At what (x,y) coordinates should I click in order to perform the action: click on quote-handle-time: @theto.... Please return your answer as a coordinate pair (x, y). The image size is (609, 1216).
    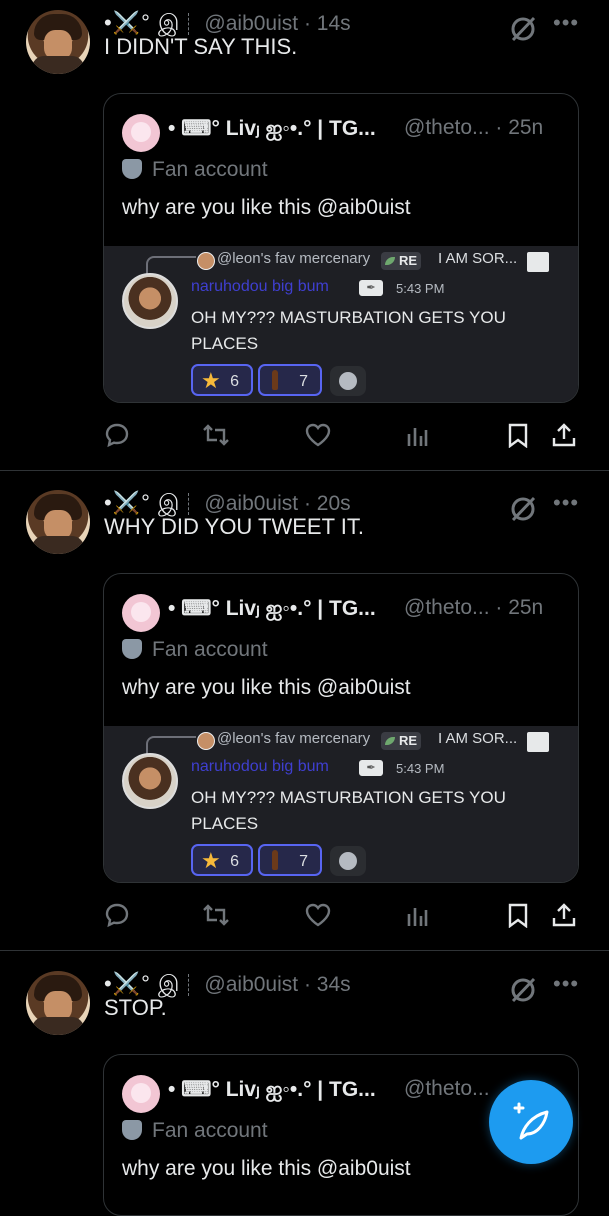
    Looking at the image, I should click on (447, 1088).